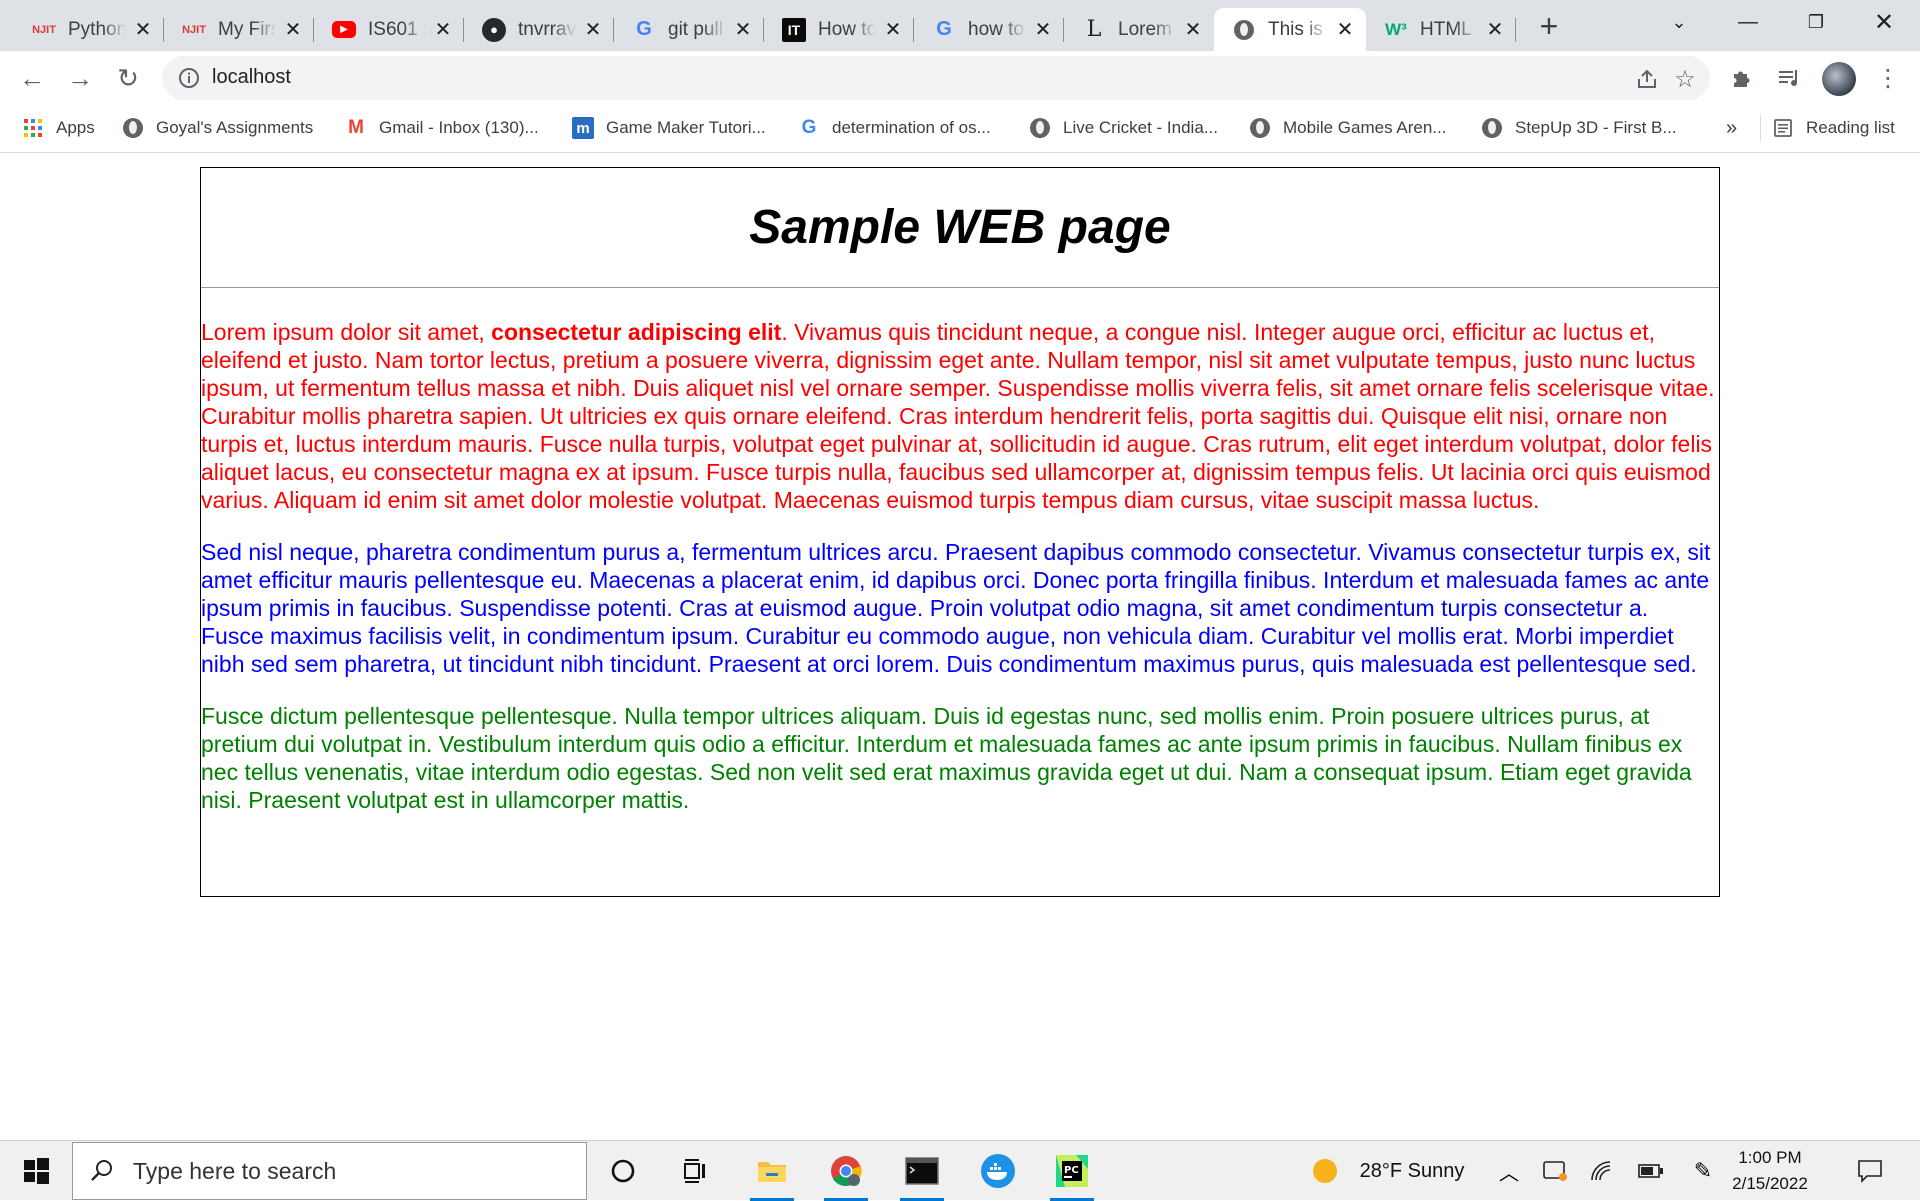 This screenshot has width=1920, height=1201. What do you see at coordinates (44, 29) in the screenshot?
I see `njit-favicon-icon: NJIT` at bounding box center [44, 29].